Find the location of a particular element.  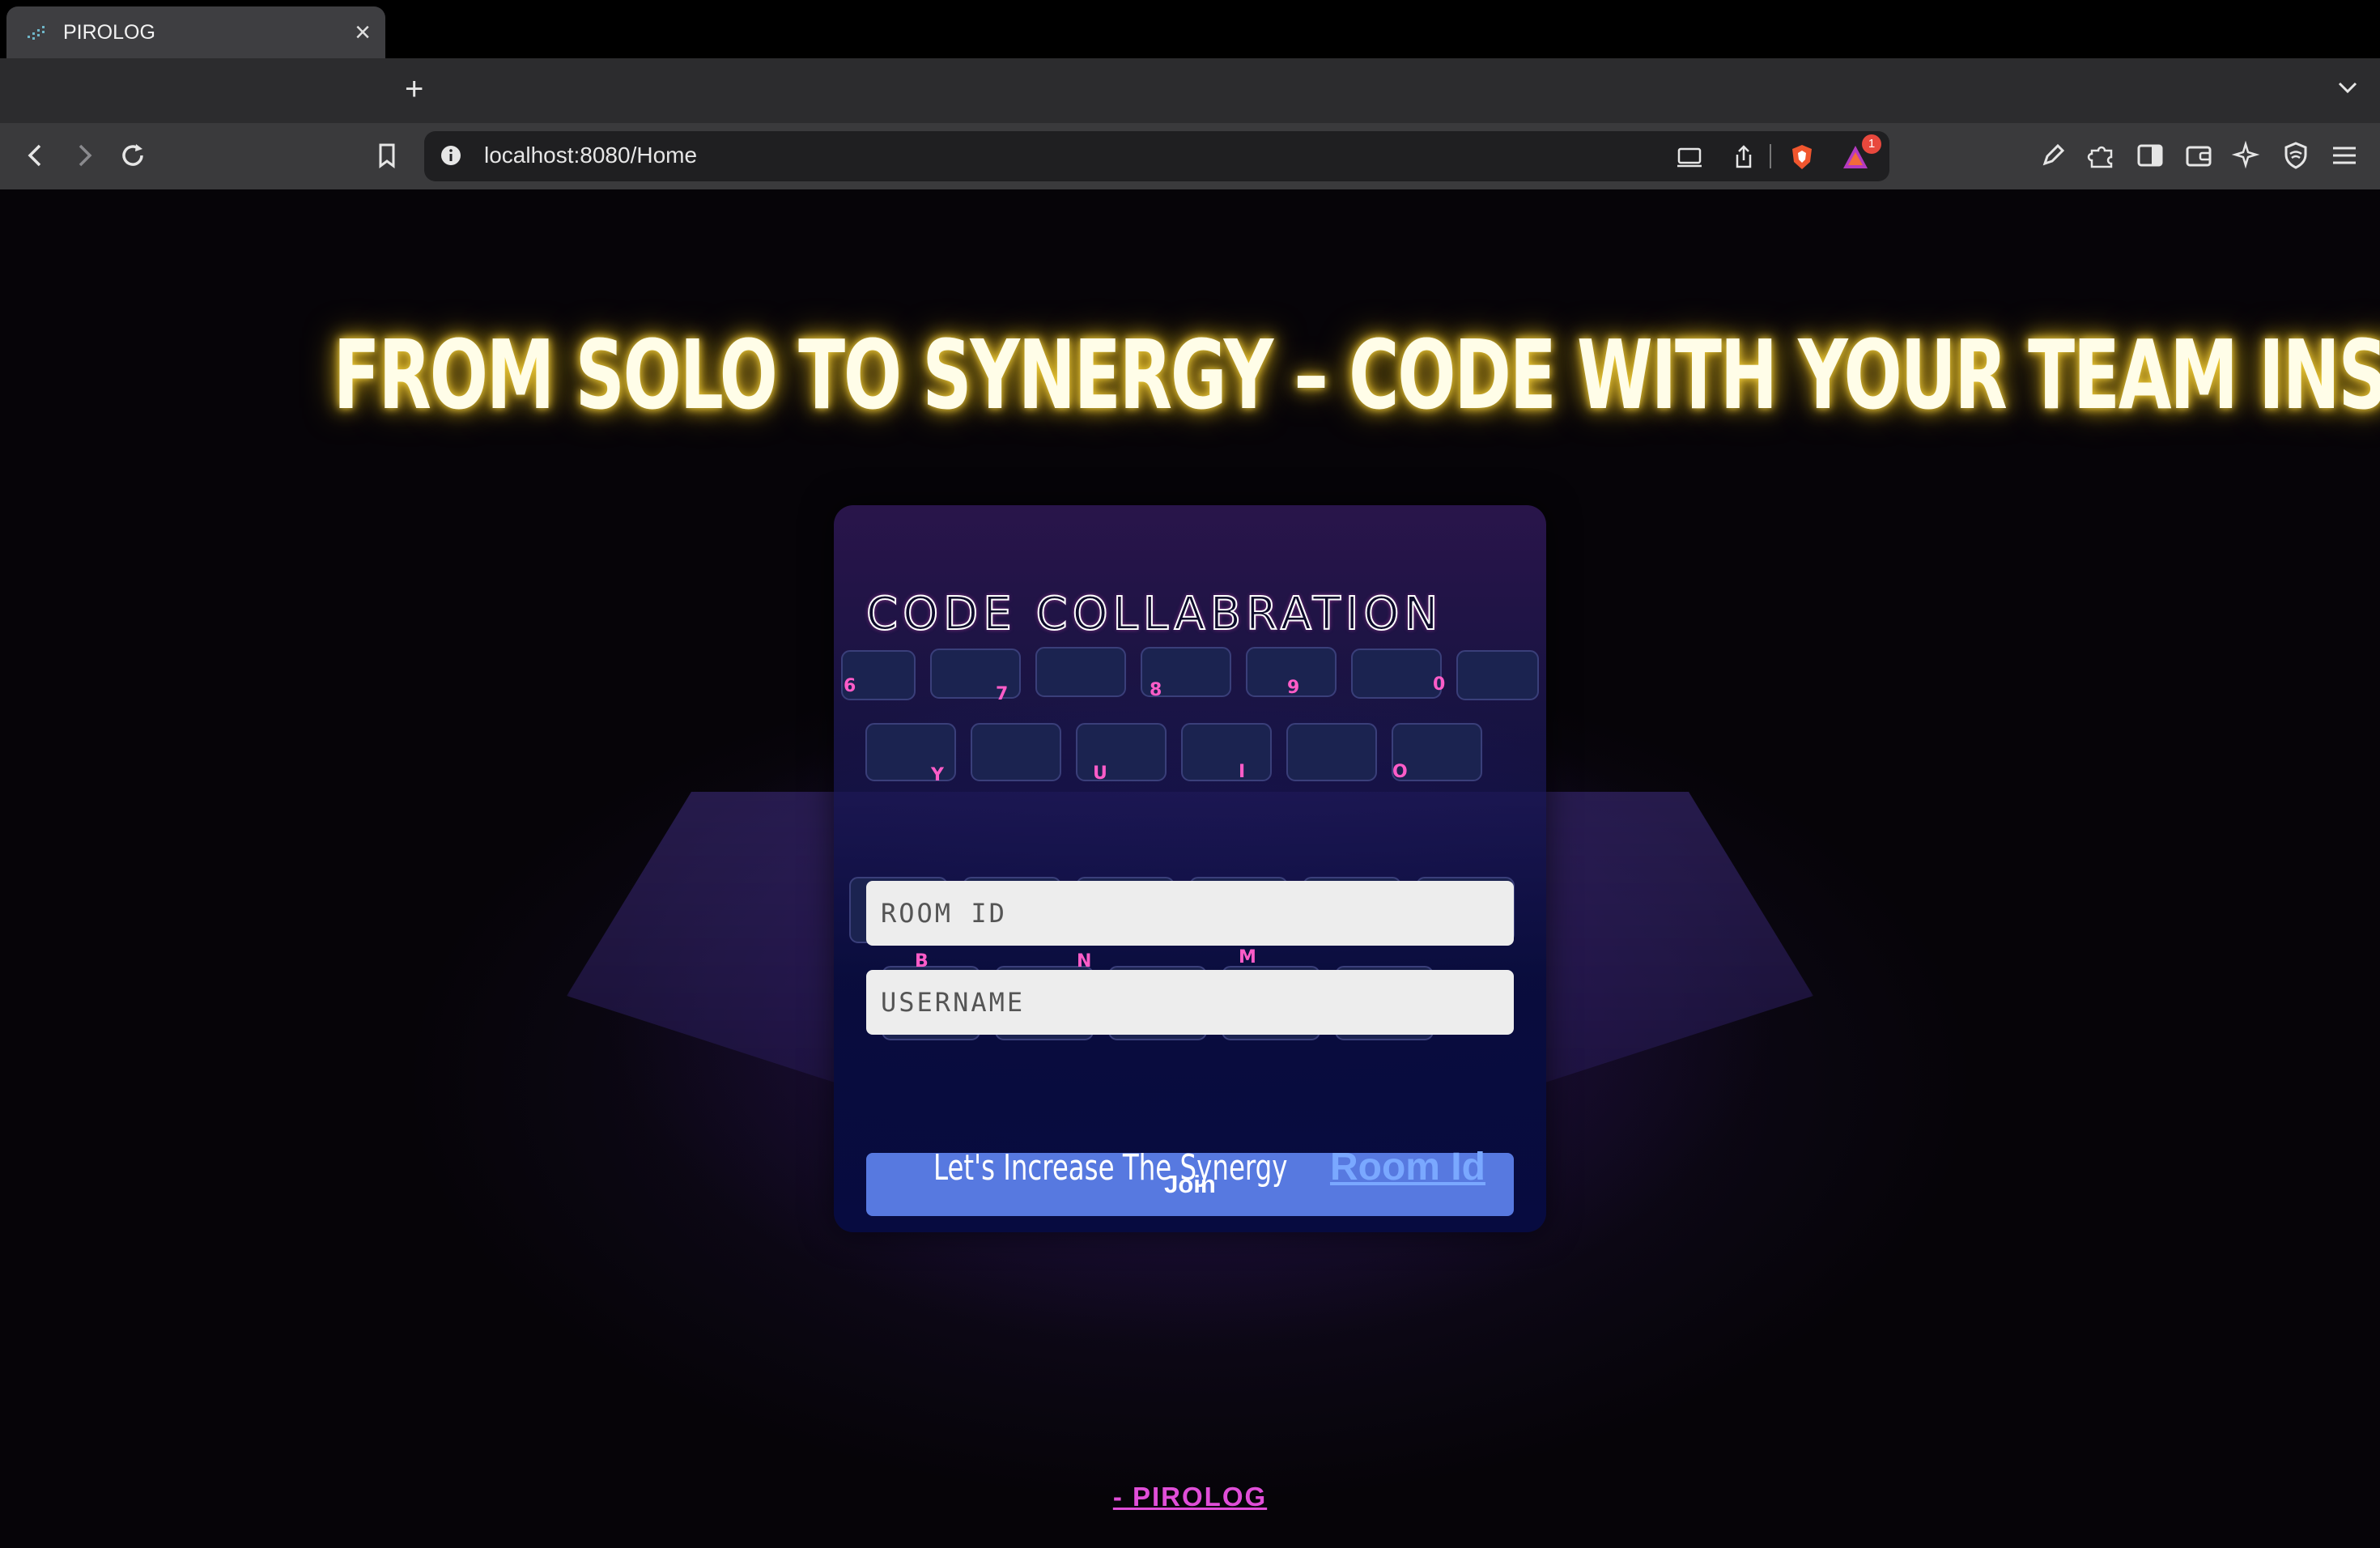

back-icon is located at coordinates (35, 156).